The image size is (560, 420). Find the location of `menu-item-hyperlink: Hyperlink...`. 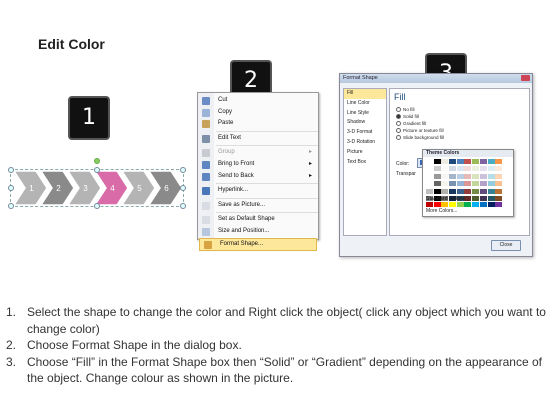

menu-item-hyperlink: Hyperlink... is located at coordinates (258, 191).